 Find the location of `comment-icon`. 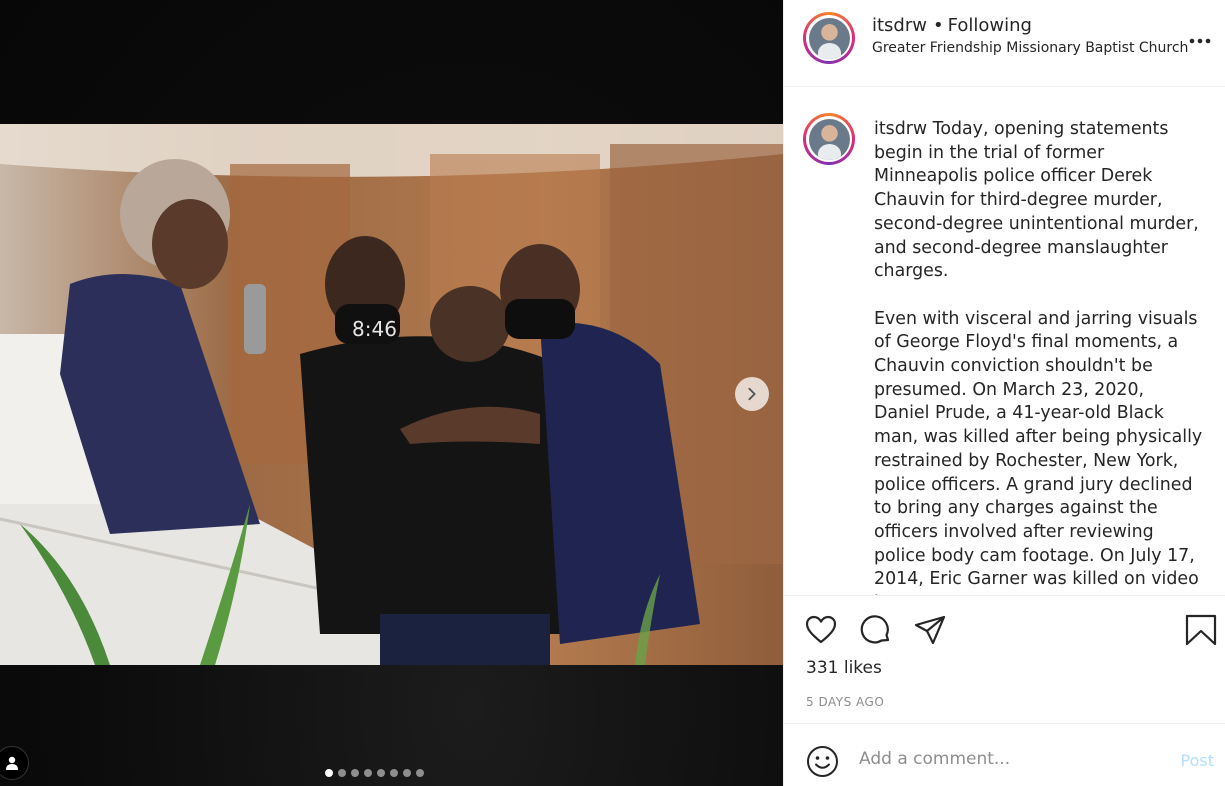

comment-icon is located at coordinates (876, 630).